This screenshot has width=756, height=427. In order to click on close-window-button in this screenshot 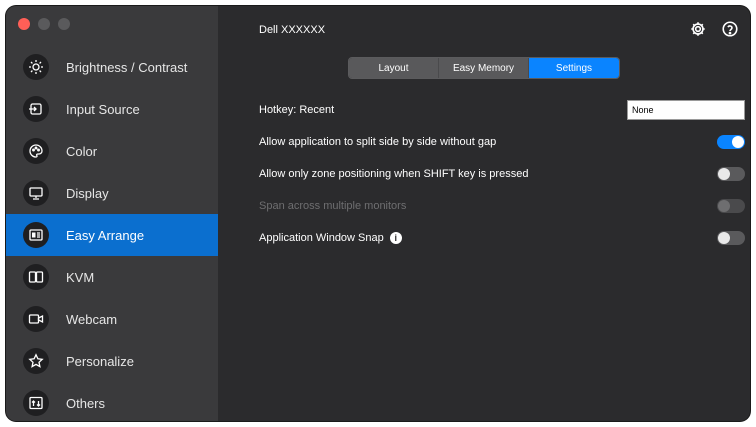, I will do `click(24, 24)`.